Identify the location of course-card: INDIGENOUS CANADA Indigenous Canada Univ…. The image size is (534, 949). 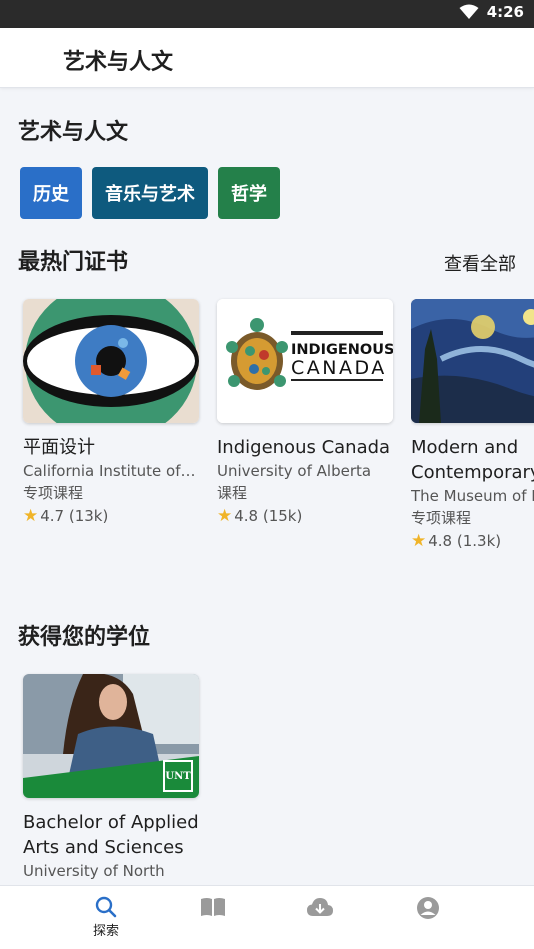
(305, 413).